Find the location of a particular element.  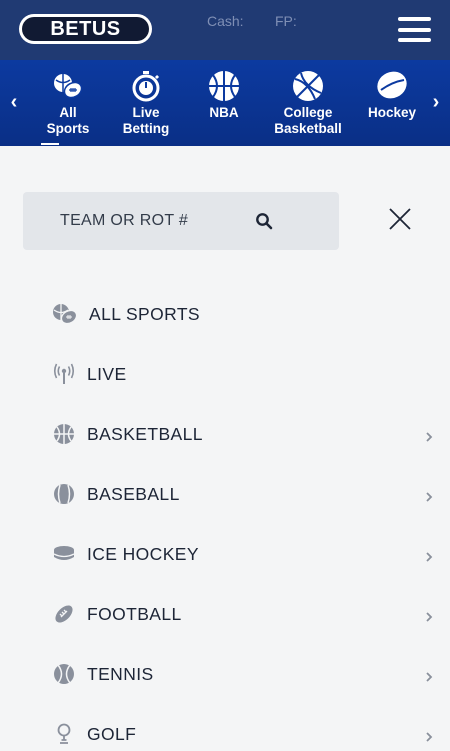

search-icon is located at coordinates (264, 221).